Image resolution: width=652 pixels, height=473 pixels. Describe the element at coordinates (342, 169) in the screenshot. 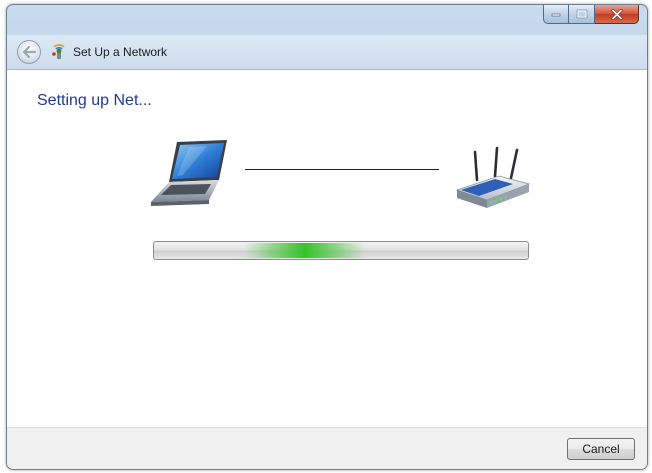

I see `connection-line` at that location.